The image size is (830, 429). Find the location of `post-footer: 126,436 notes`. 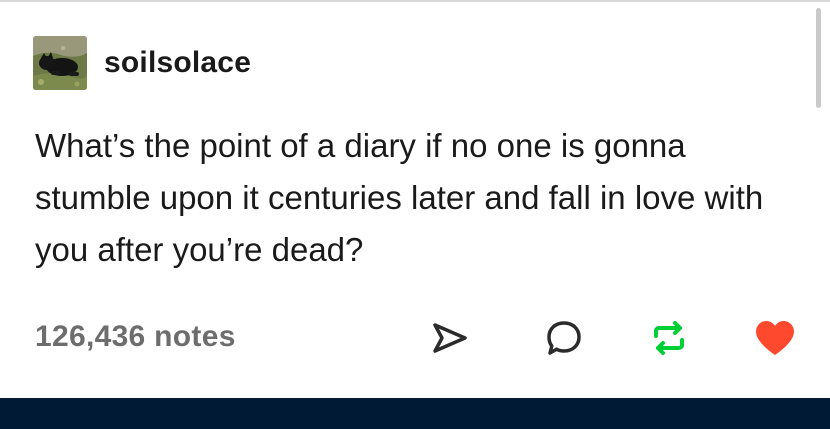

post-footer: 126,436 notes is located at coordinates (417, 337).